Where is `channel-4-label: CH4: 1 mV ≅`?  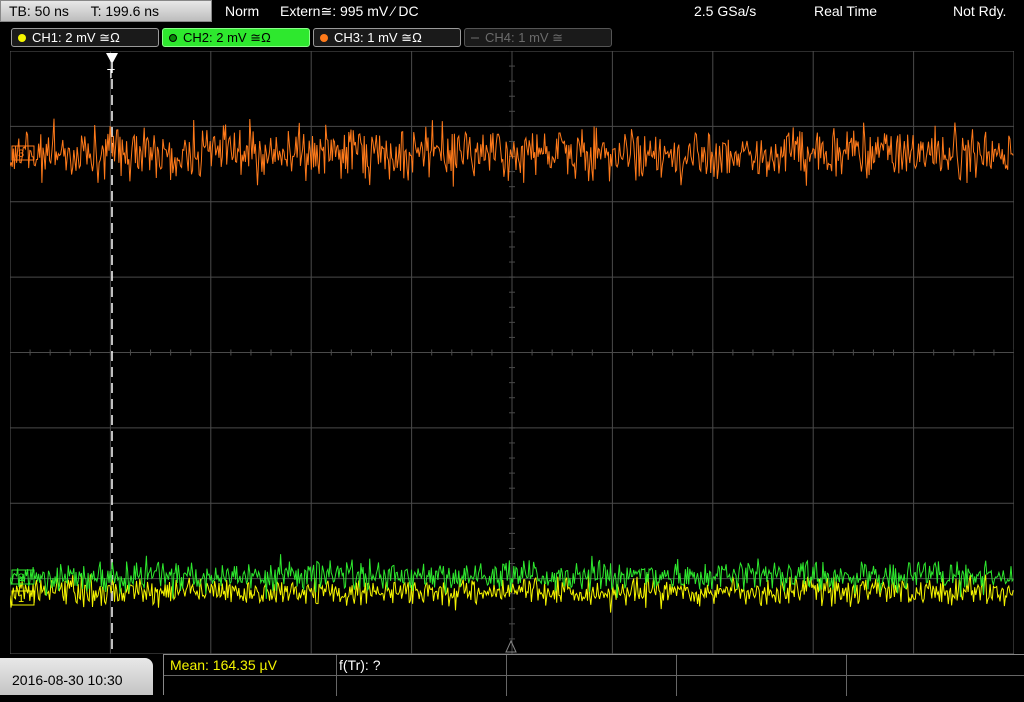
channel-4-label: CH4: 1 mV ≅ is located at coordinates (524, 37).